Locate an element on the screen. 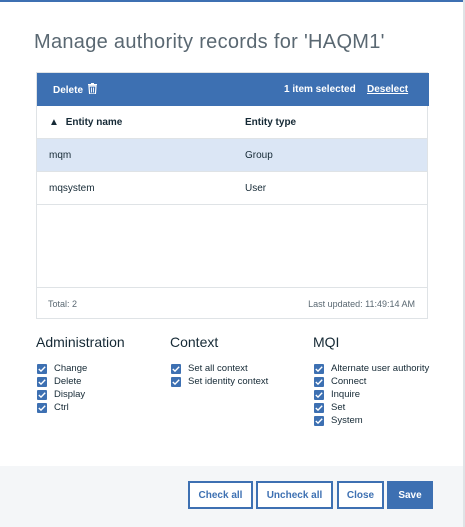  checkbox-label: Set all context is located at coordinates (218, 368).